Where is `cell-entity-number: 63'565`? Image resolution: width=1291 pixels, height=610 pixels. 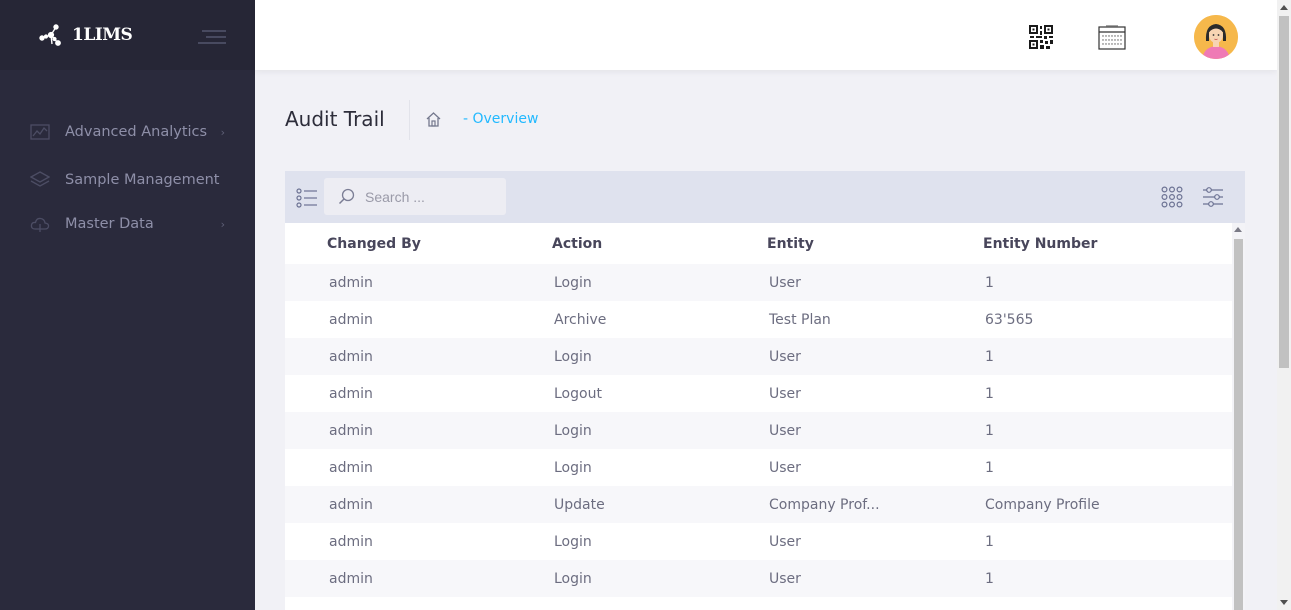 cell-entity-number: 63'565 is located at coordinates (1107, 319).